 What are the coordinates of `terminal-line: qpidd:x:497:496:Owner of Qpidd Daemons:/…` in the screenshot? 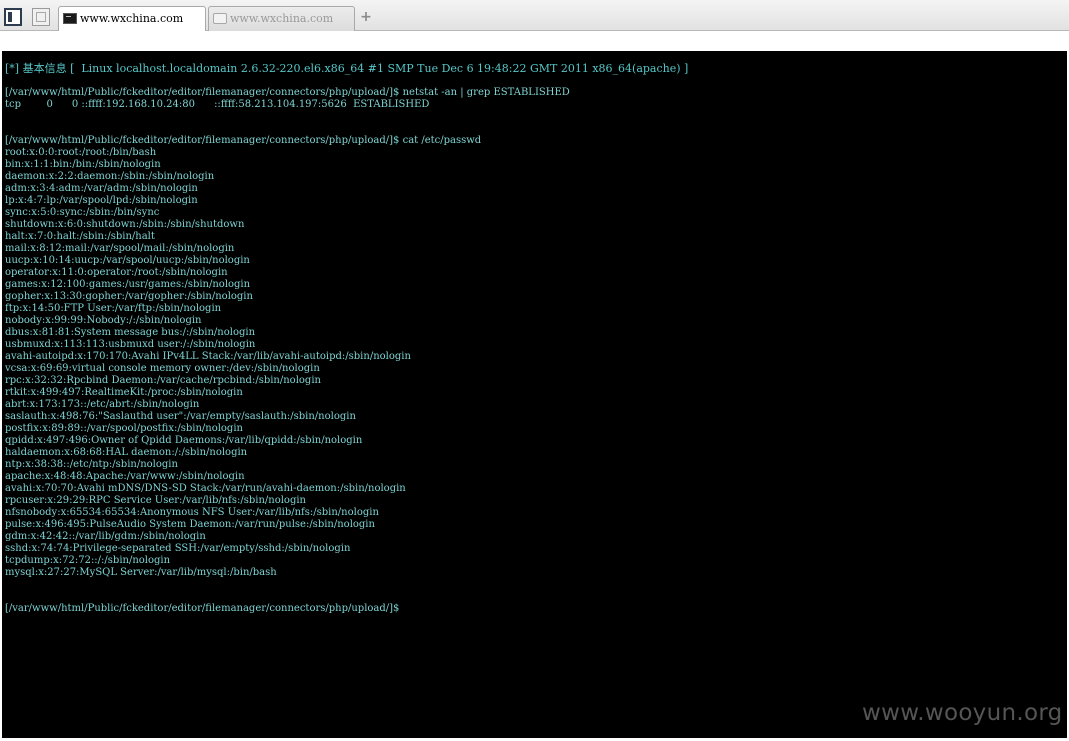 It's located at (184, 440).